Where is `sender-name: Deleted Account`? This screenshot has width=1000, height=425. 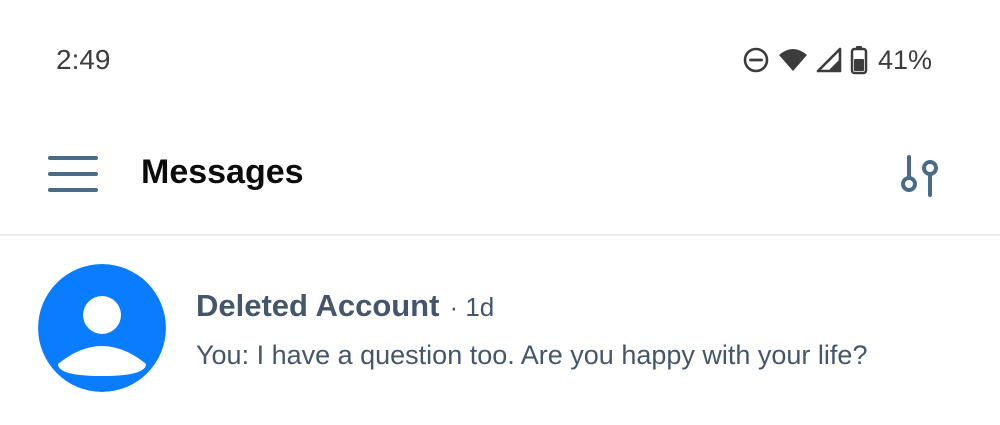
sender-name: Deleted Account is located at coordinates (318, 305).